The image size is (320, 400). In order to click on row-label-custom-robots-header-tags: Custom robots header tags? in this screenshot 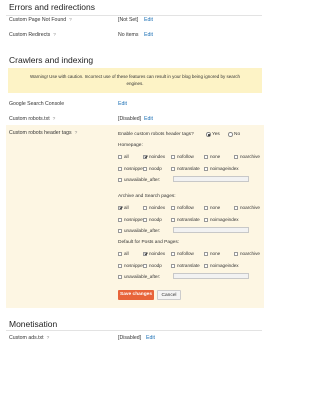, I will do `click(43, 133)`.